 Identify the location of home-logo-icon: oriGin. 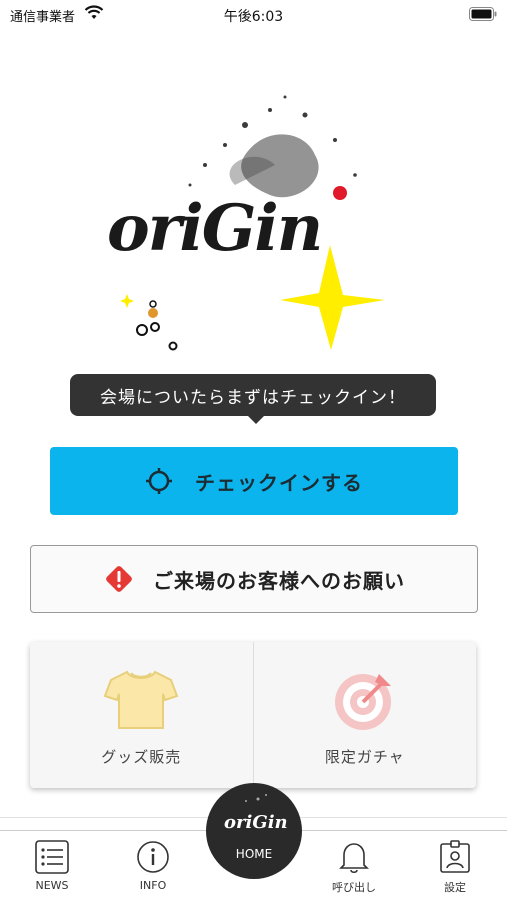
(256, 813).